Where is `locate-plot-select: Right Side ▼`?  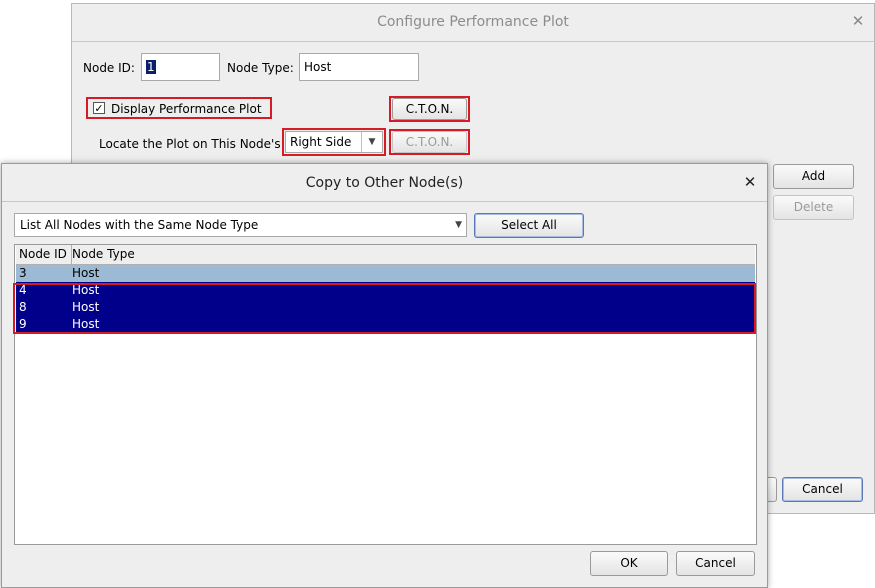
locate-plot-select: Right Side ▼ is located at coordinates (334, 142).